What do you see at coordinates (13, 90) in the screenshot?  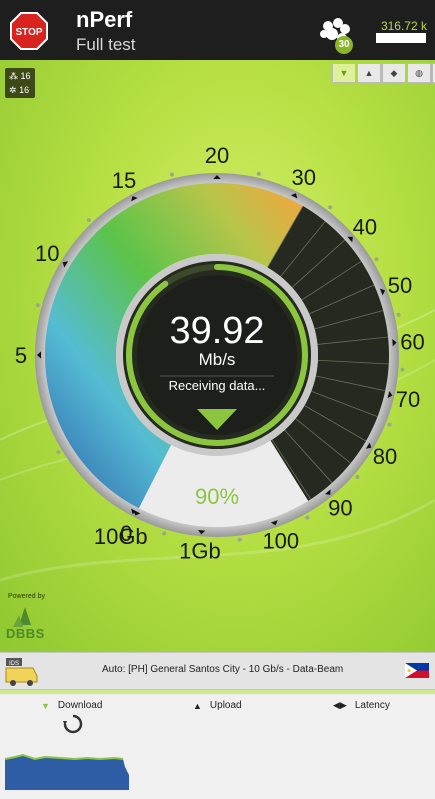 I see `download-stat-icon: ✲` at bounding box center [13, 90].